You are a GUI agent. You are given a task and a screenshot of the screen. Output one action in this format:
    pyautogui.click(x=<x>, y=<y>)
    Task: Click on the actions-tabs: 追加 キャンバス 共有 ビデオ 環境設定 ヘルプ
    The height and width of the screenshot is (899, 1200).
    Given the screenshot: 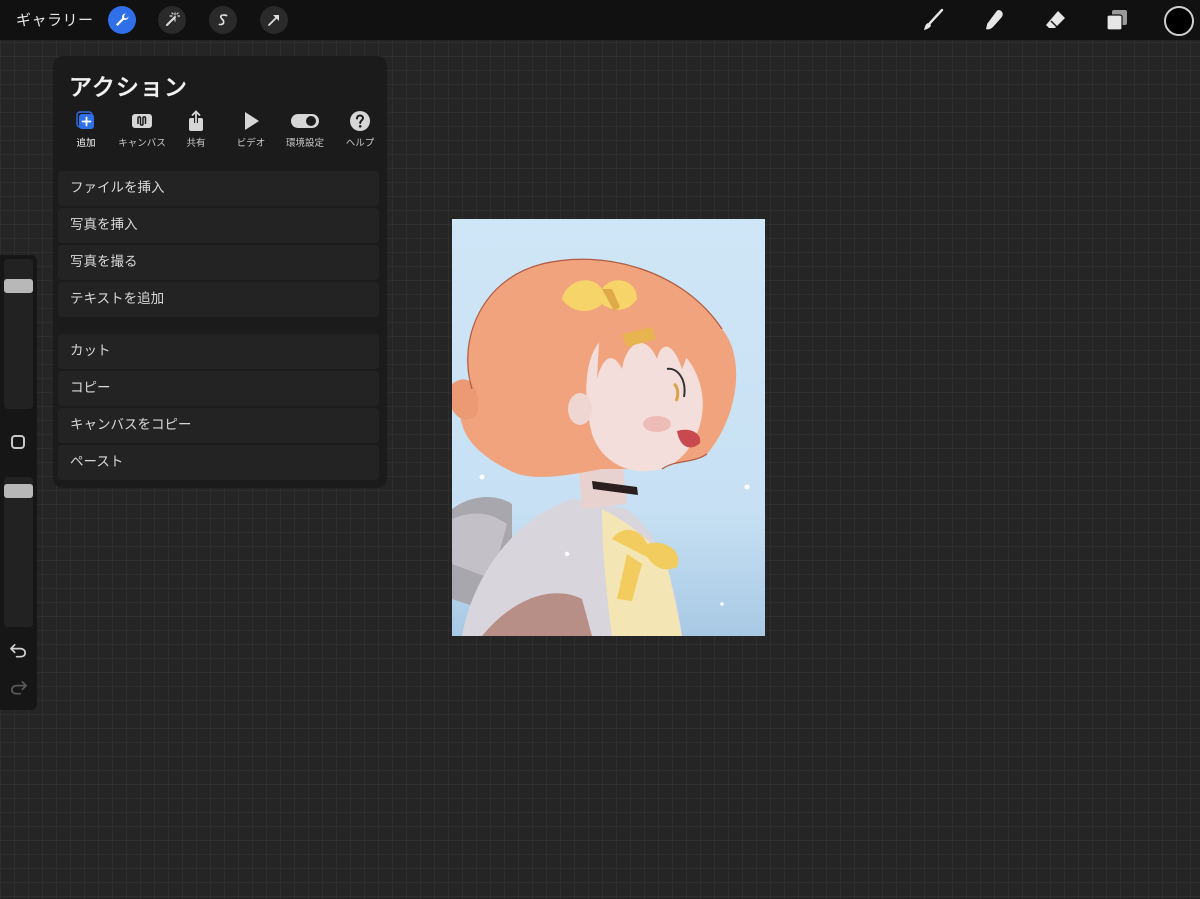 What is the action you would take?
    pyautogui.click(x=221, y=131)
    